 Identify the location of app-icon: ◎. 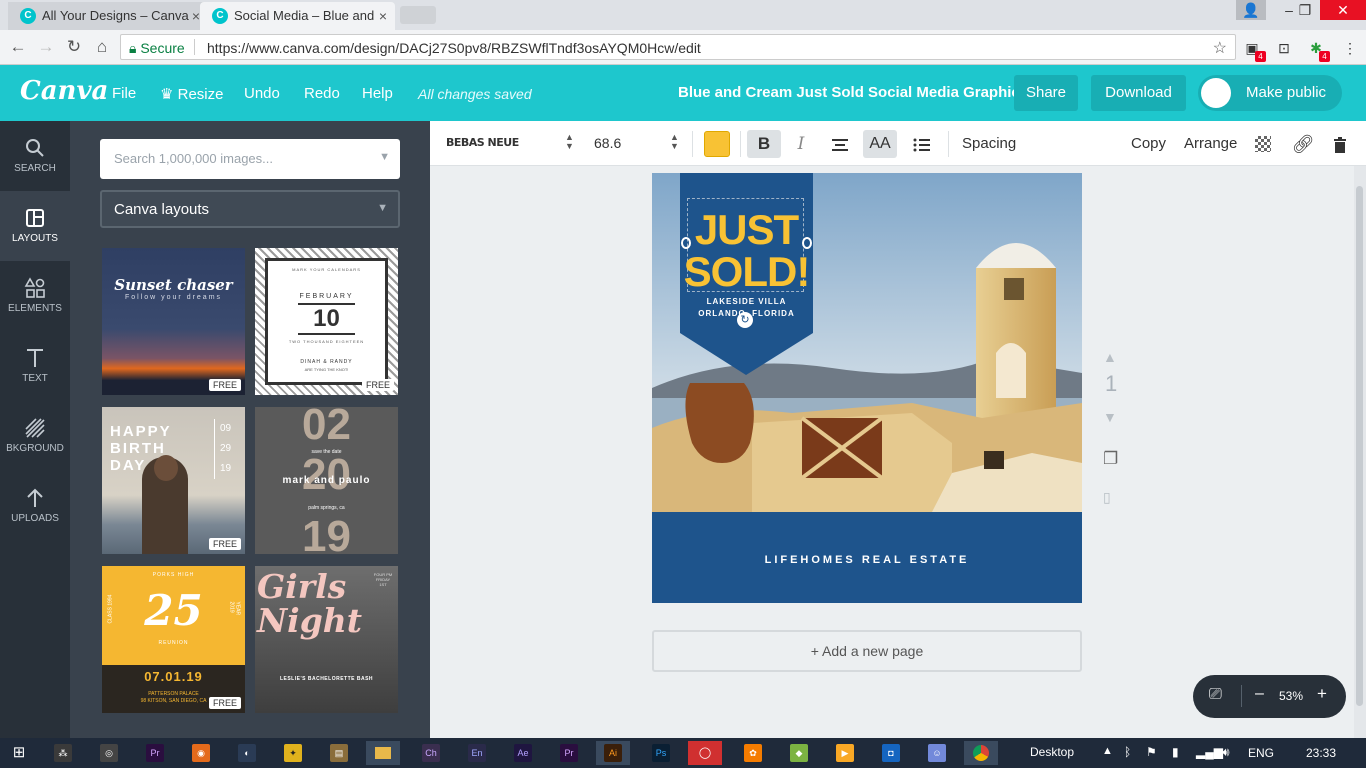
(109, 753).